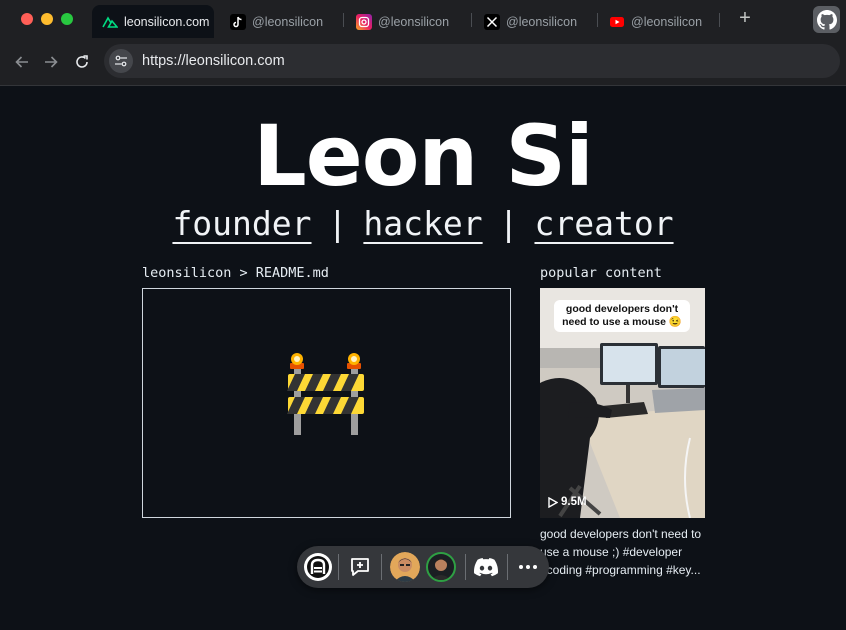 The width and height of the screenshot is (846, 630). I want to click on url-text: https://leonsilicon.com, so click(213, 61).